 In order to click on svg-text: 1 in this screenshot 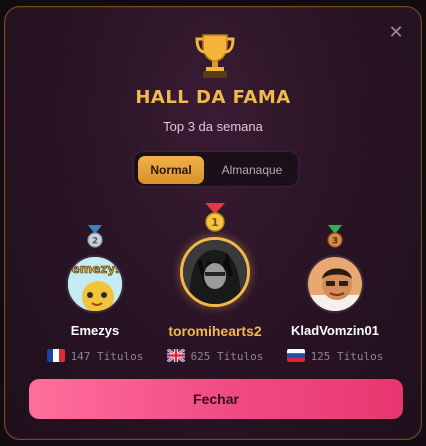, I will do `click(215, 222)`.